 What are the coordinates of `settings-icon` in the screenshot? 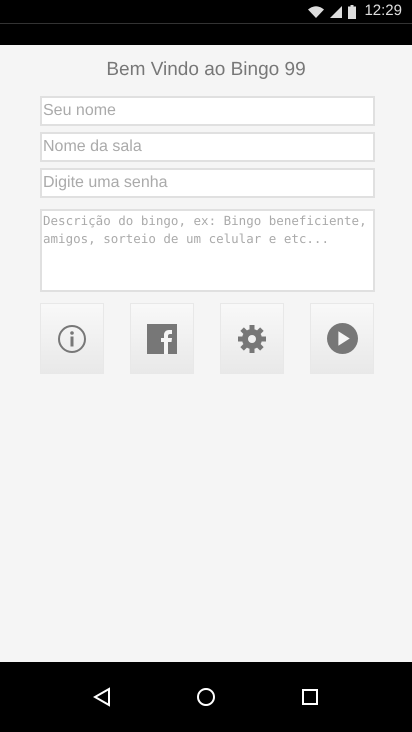 It's located at (252, 339).